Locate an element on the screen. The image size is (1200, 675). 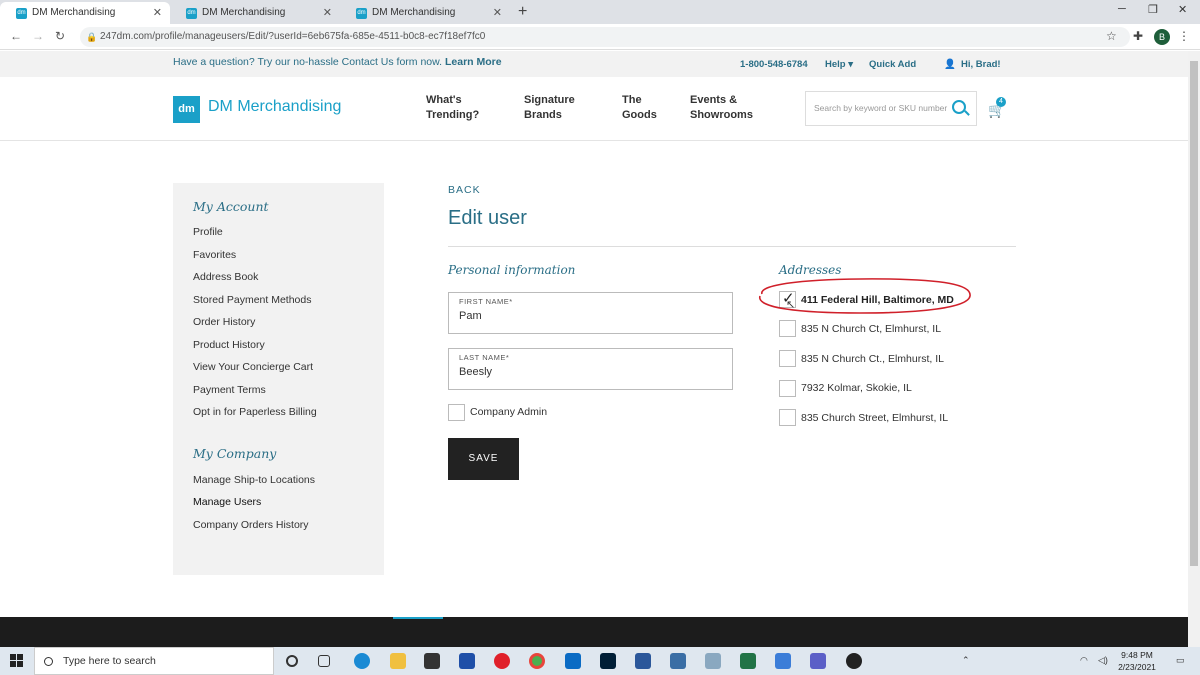
sidebar-item-product-history: Product History is located at coordinates (229, 345).